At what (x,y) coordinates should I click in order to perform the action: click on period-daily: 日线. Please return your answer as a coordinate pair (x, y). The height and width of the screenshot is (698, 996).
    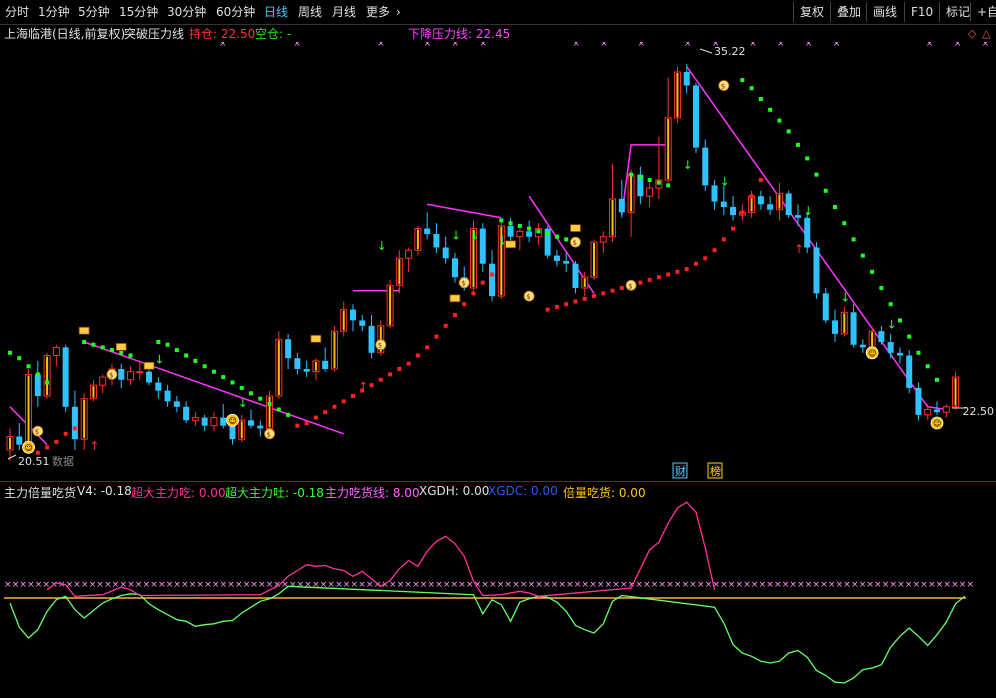
    Looking at the image, I should click on (276, 12).